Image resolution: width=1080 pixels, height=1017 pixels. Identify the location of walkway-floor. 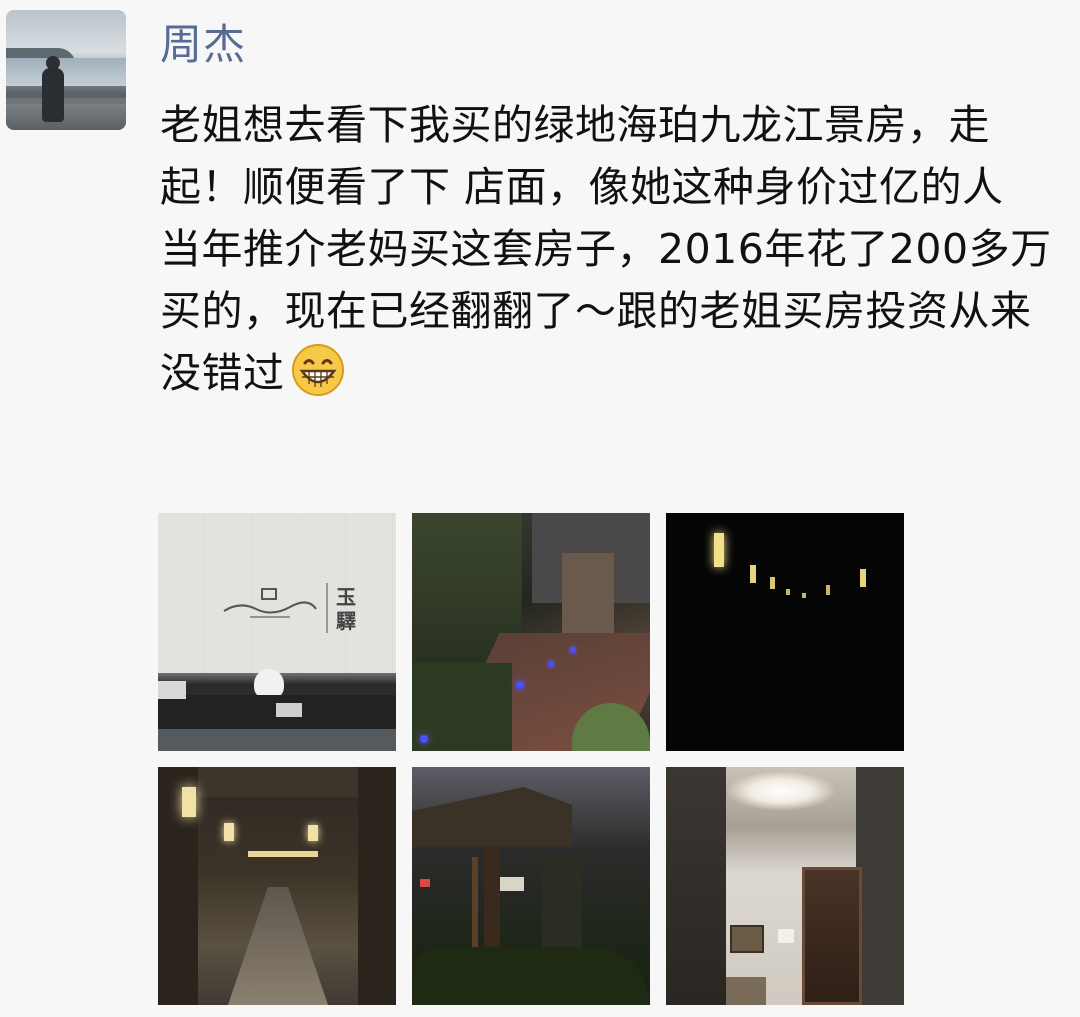
(278, 946).